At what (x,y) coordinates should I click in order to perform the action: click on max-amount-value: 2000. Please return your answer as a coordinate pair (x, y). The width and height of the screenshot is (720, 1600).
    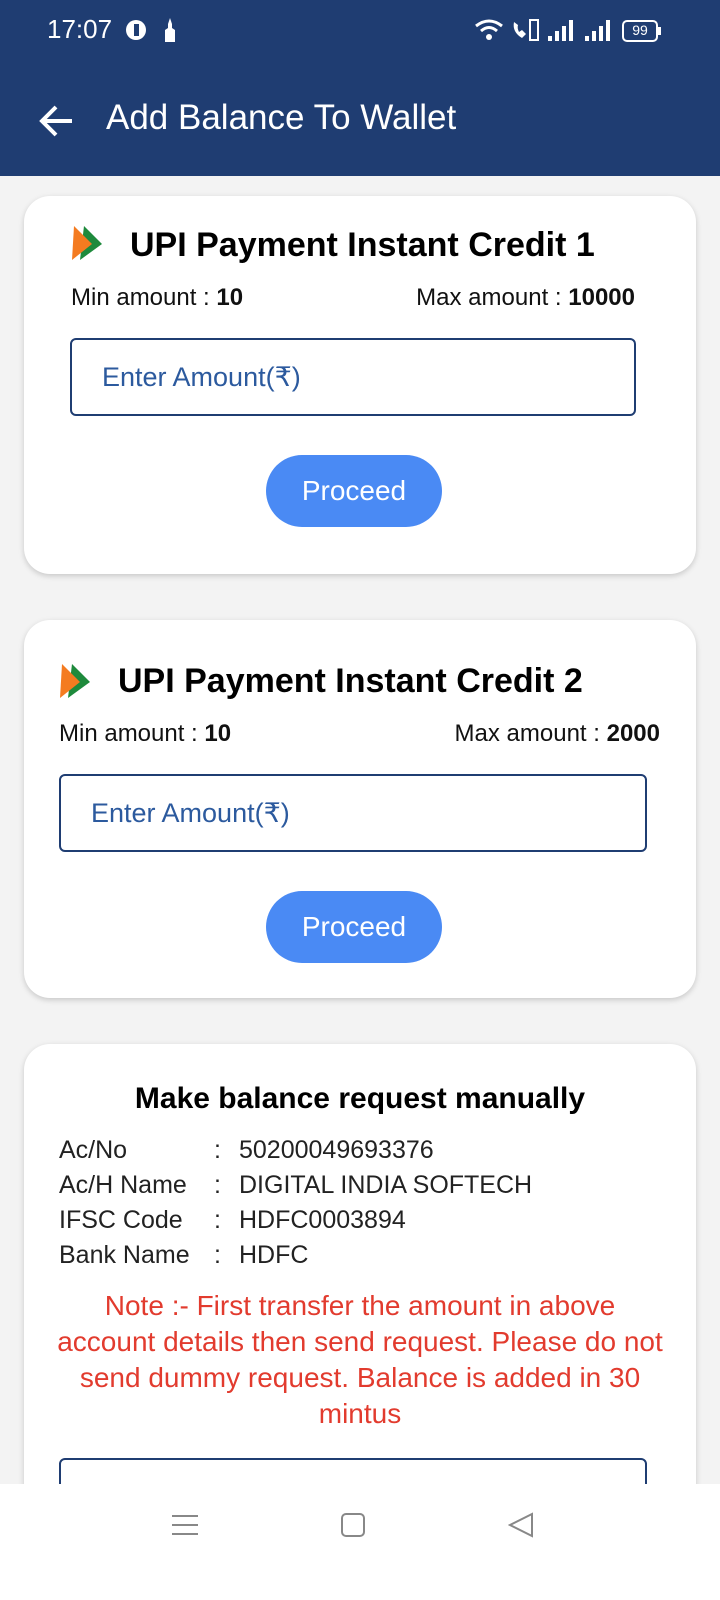
    Looking at the image, I should click on (633, 733).